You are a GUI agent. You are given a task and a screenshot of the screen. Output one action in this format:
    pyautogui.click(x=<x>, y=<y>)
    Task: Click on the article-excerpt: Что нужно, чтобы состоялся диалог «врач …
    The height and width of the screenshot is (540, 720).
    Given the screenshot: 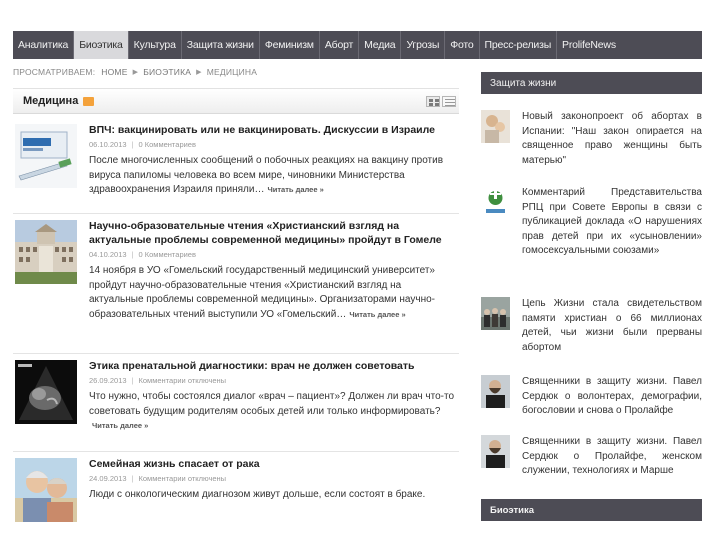 What is the action you would take?
    pyautogui.click(x=272, y=412)
    